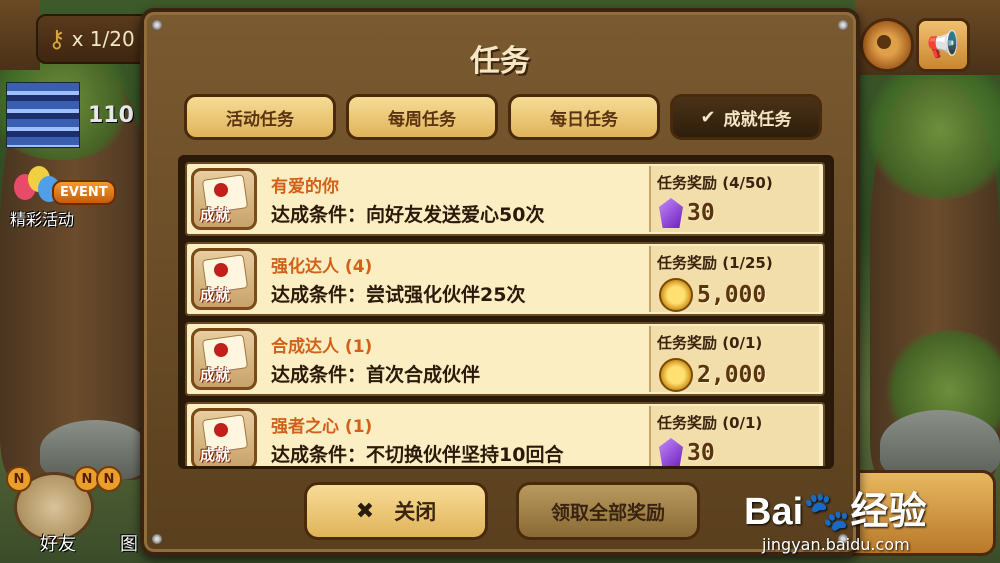 Image resolution: width=1000 pixels, height=563 pixels. What do you see at coordinates (111, 115) in the screenshot?
I see `energy-value: 110` at bounding box center [111, 115].